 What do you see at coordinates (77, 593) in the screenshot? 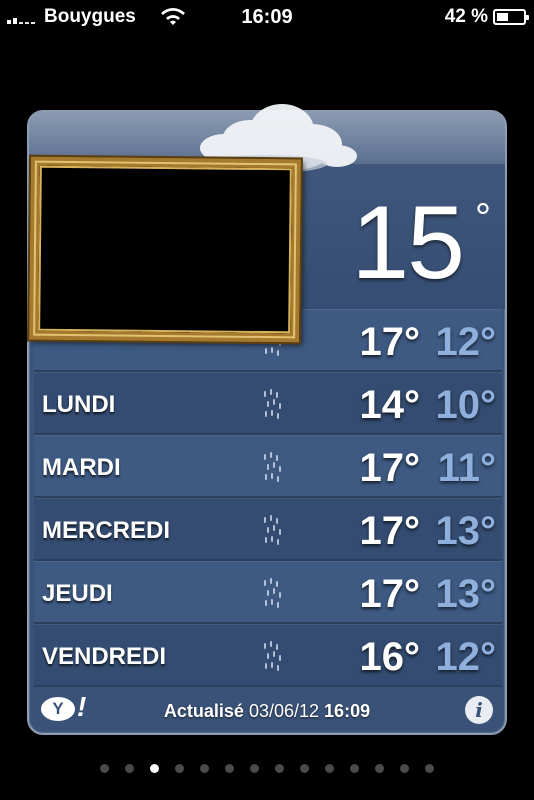
I see `day-name: JEUDI` at bounding box center [77, 593].